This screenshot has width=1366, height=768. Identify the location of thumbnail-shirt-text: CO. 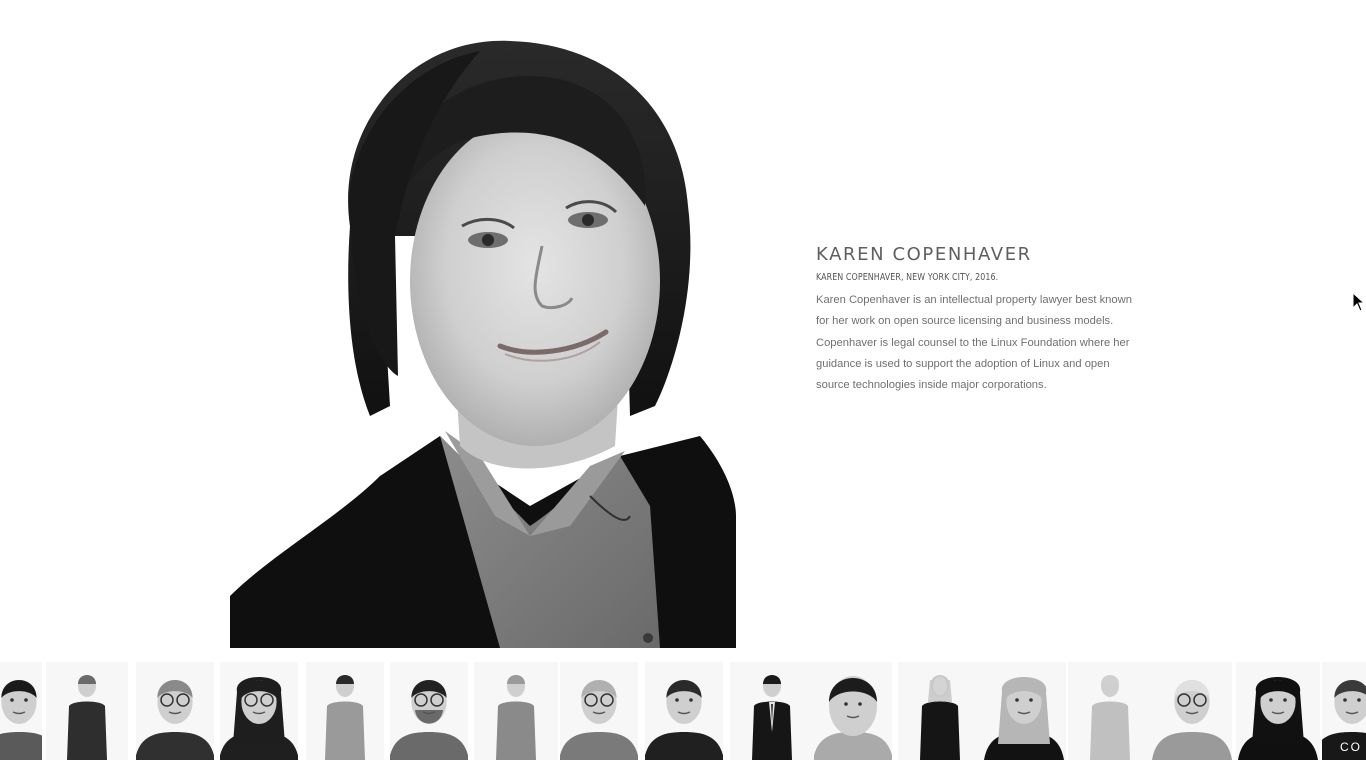
(1351, 747).